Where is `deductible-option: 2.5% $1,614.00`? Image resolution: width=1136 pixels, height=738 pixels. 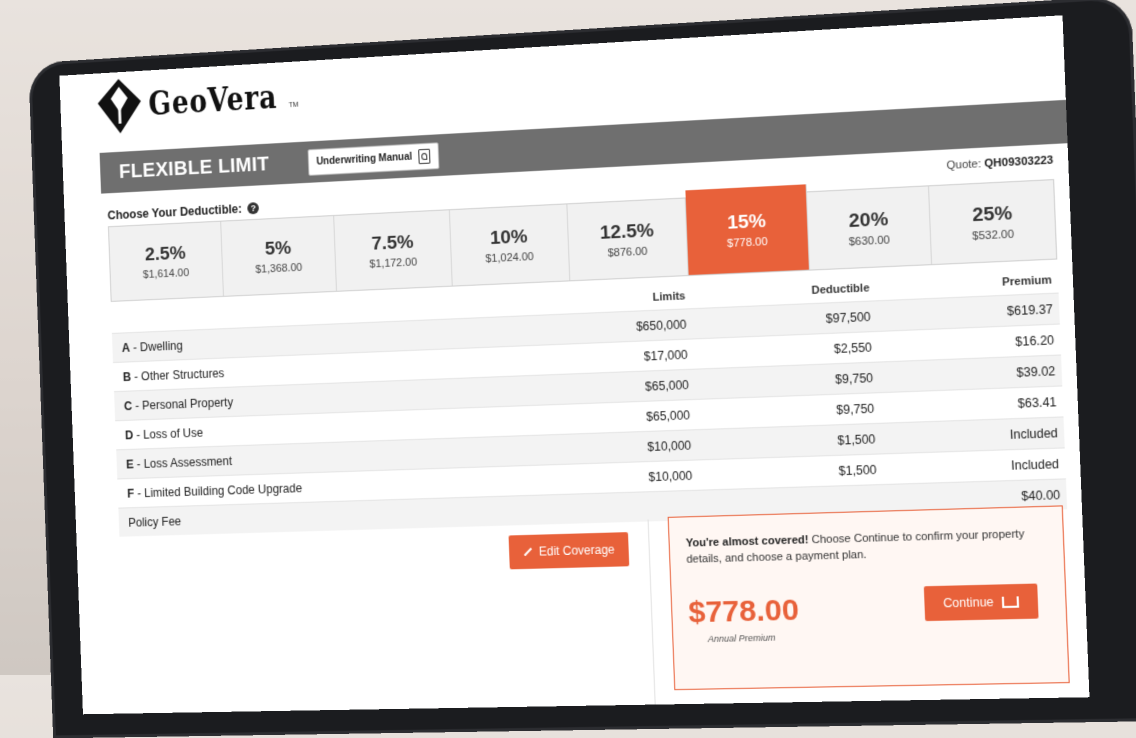 deductible-option: 2.5% $1,614.00 is located at coordinates (166, 261).